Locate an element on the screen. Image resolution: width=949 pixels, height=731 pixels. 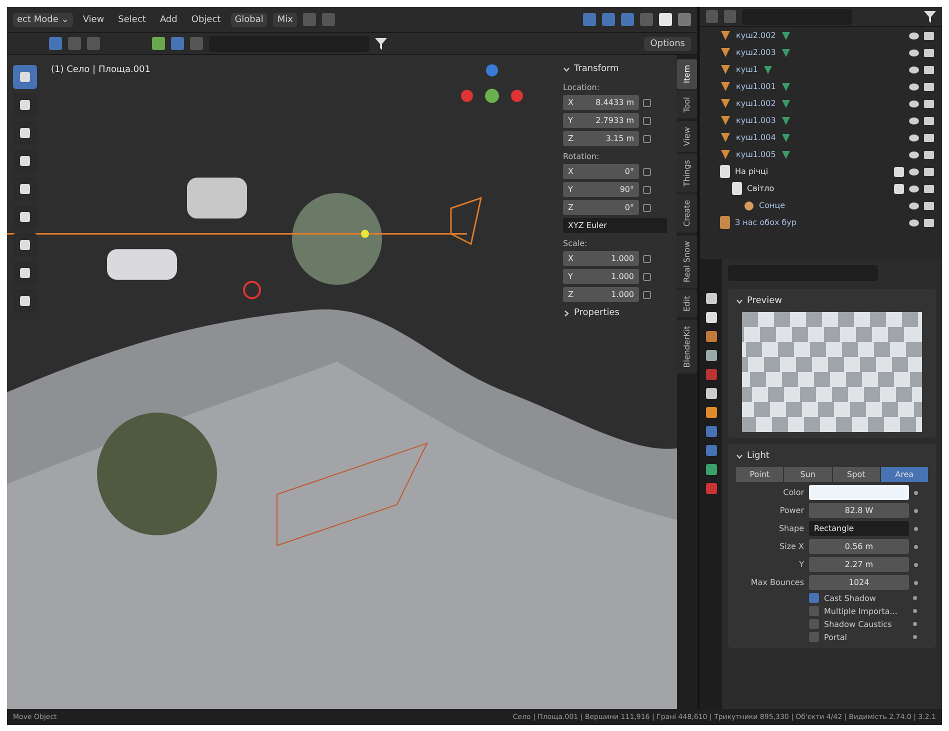
dropdown-menu: ect Mode ⌄ is located at coordinates (43, 19).